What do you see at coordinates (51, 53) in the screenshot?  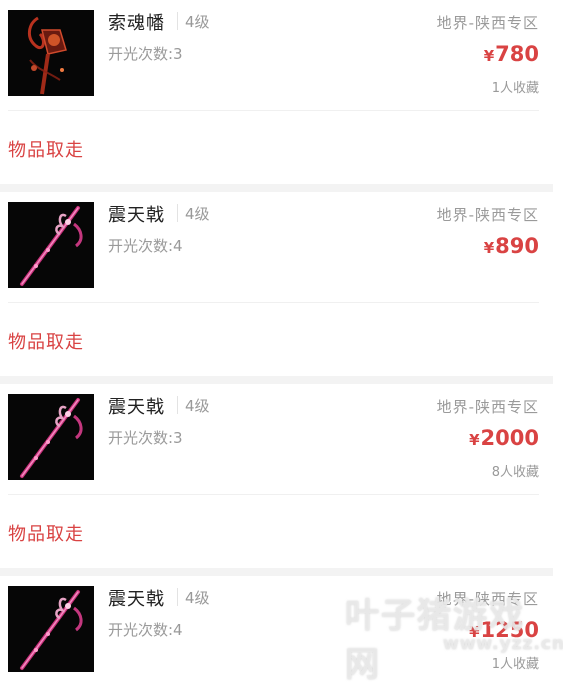 I see `soul-banner-icon` at bounding box center [51, 53].